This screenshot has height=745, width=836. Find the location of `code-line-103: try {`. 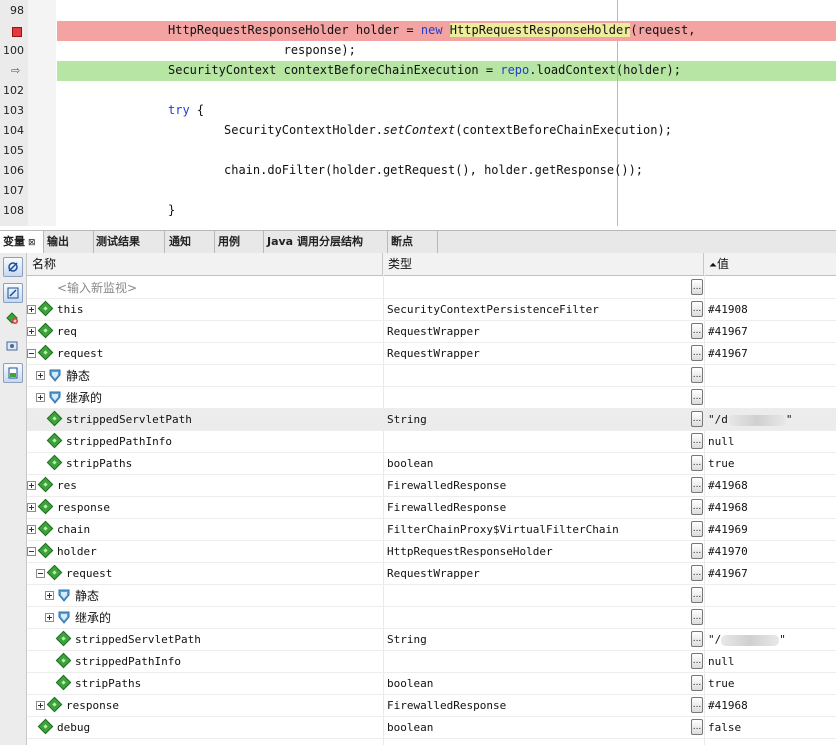

code-line-103: try { is located at coordinates (186, 110).